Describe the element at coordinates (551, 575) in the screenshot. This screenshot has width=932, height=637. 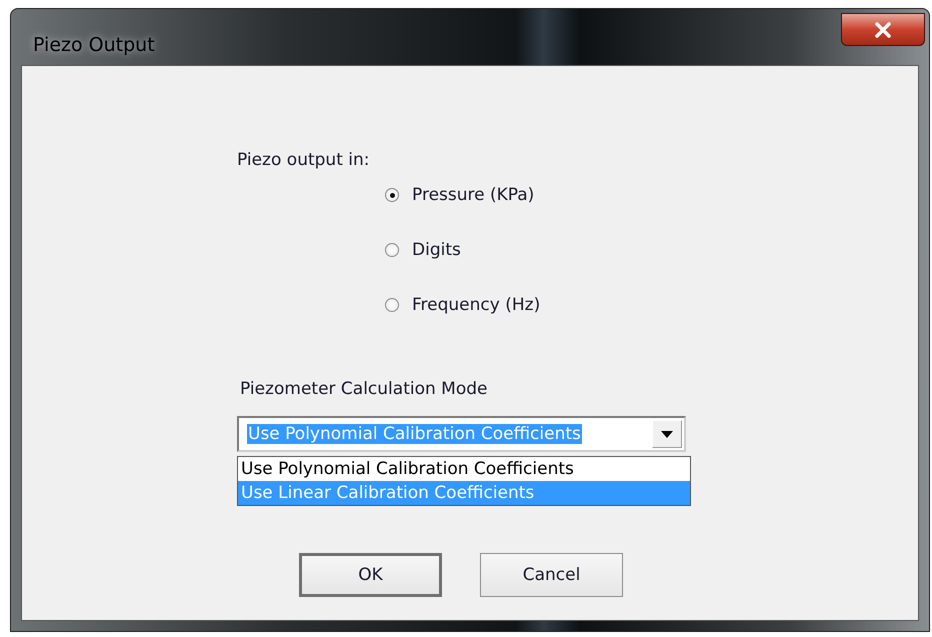
I see `dialog-button: Cancel` at that location.